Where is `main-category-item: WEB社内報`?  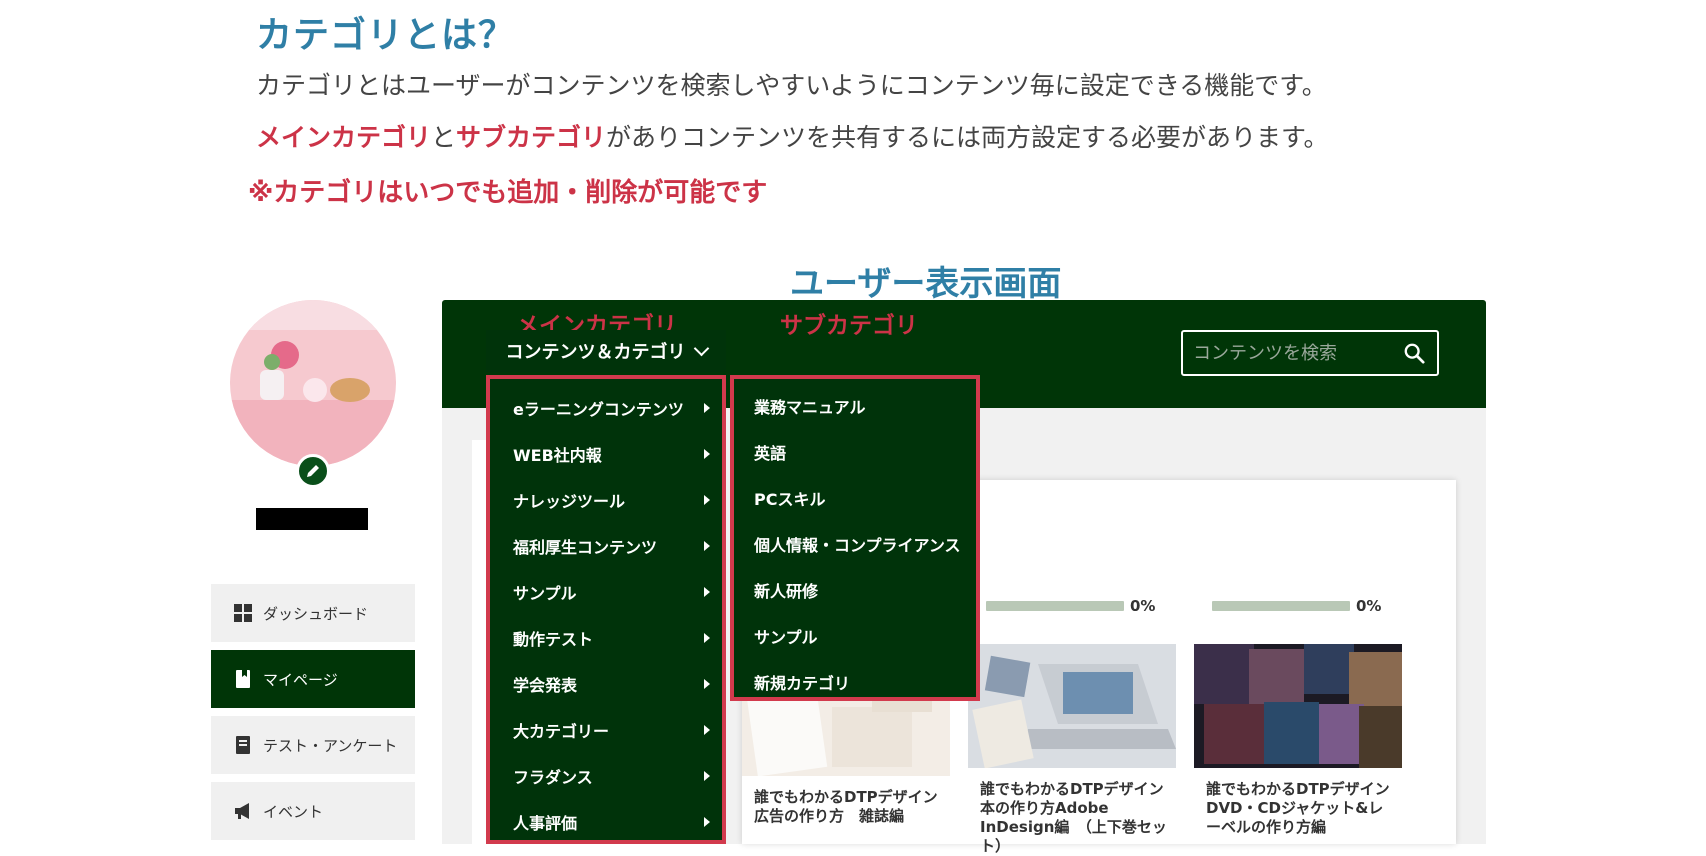 main-category-item: WEB社内報 is located at coordinates (606, 454).